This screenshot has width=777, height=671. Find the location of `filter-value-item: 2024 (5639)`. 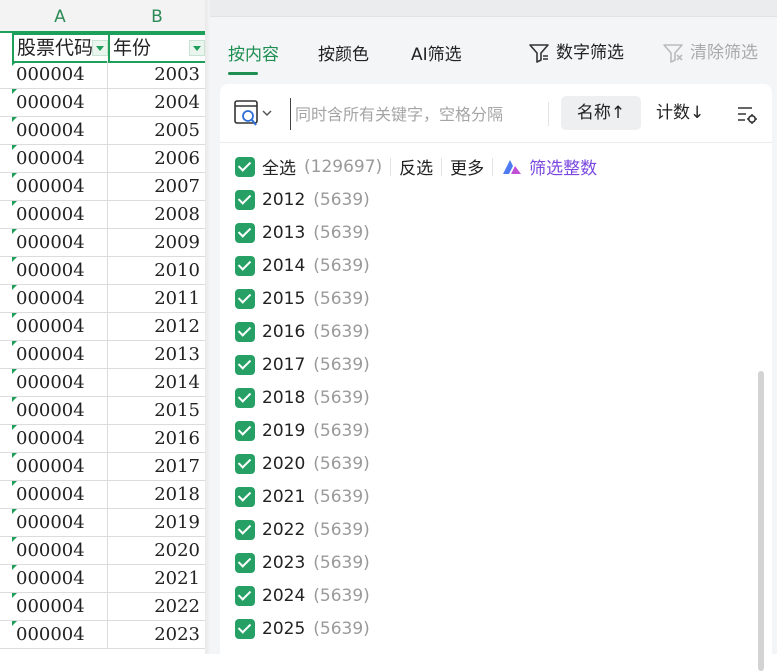

filter-value-item: 2024 (5639) is located at coordinates (302, 595).